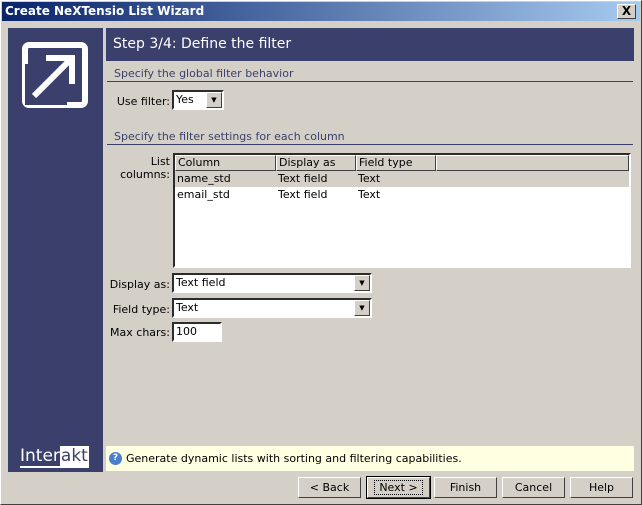 Image resolution: width=642 pixels, height=505 pixels. I want to click on help-button: Help, so click(601, 487).